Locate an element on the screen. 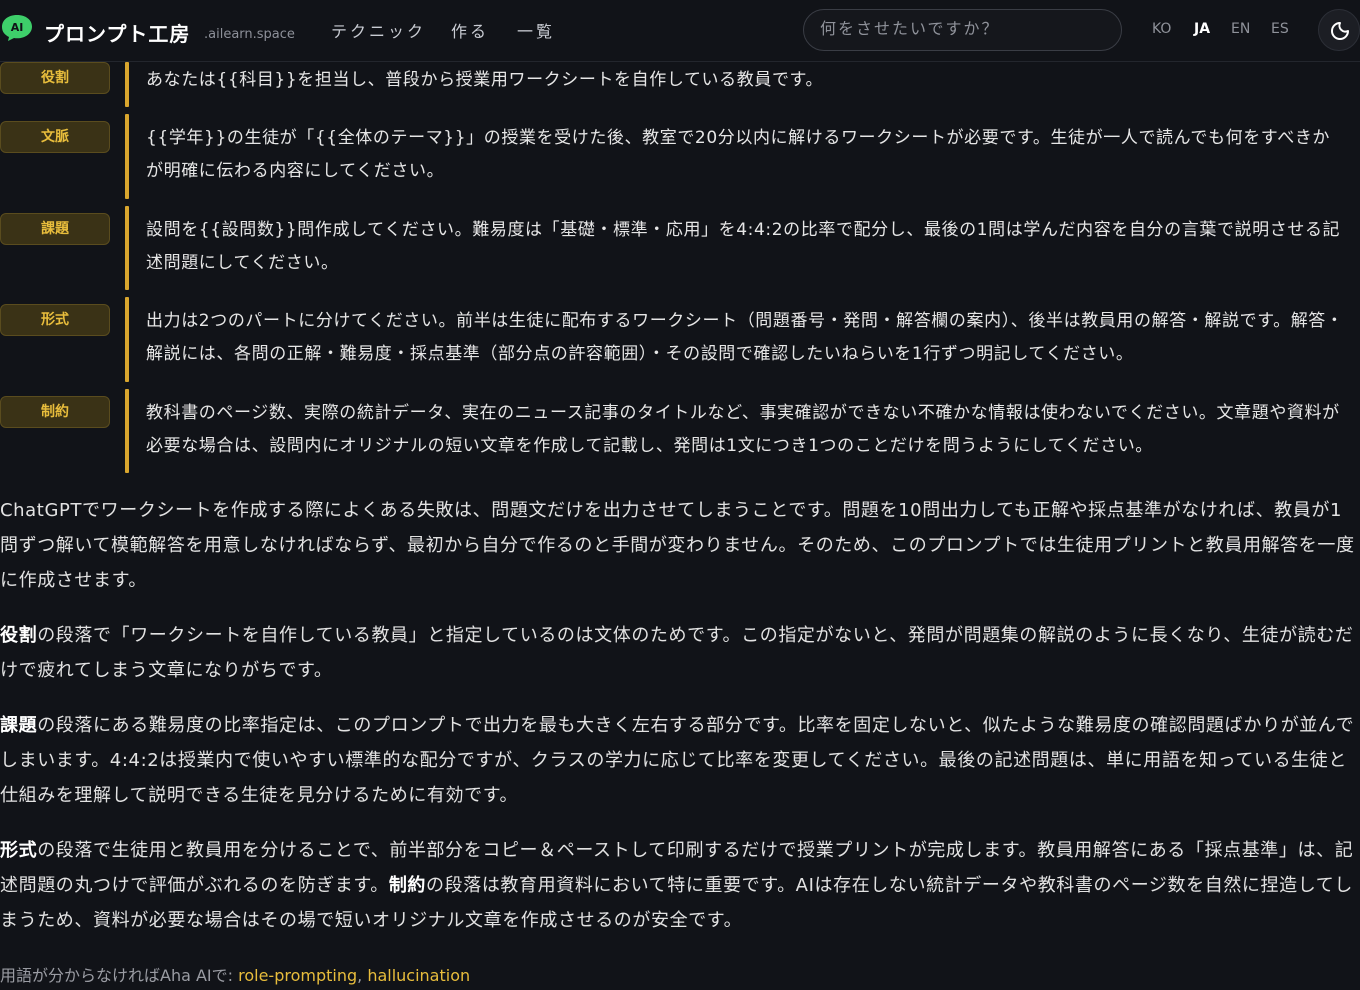  term-constraints: 制約 is located at coordinates (407, 885).